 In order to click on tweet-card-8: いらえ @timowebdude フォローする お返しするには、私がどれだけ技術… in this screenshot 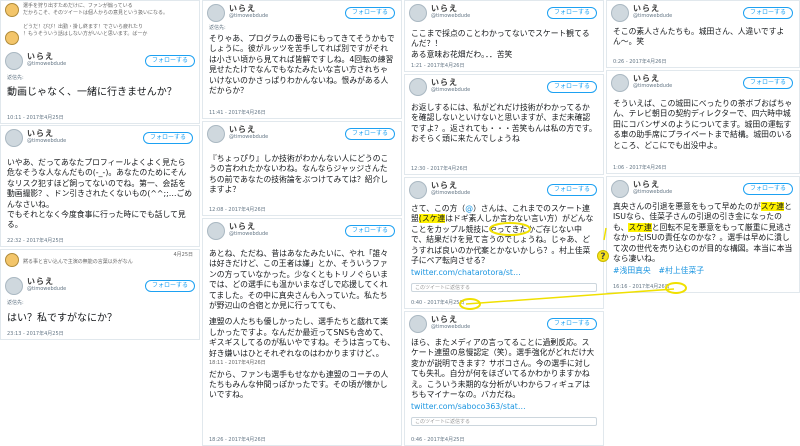, I will do `click(504, 124)`.